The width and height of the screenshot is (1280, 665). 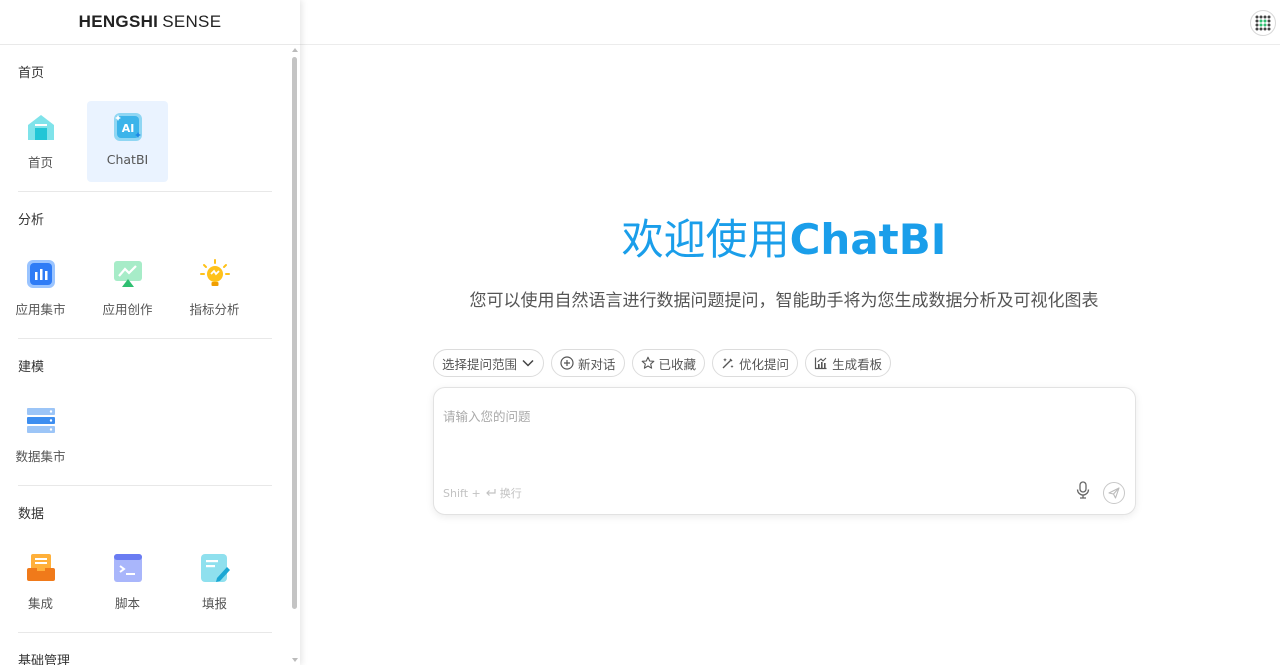 I want to click on section-home: 首页 首页 AI ChatBI, so click(x=145, y=118).